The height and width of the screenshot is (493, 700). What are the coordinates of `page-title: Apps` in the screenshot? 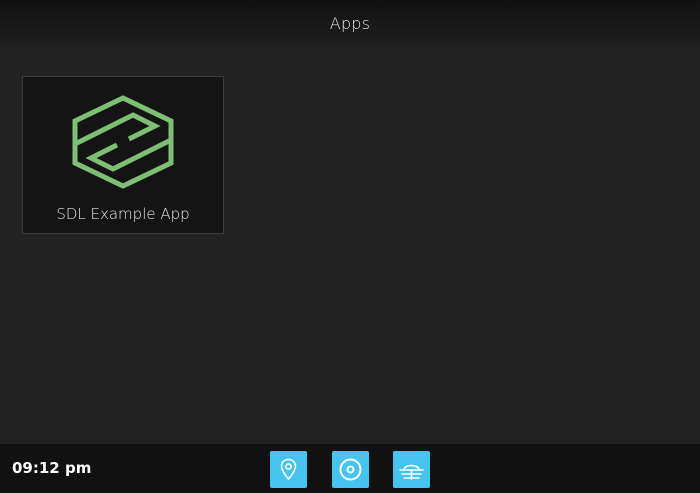 It's located at (350, 23).